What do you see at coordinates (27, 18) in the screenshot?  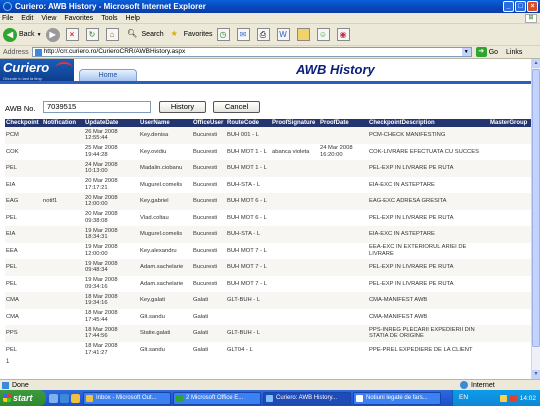 I see `menu-edit: Edit` at bounding box center [27, 18].